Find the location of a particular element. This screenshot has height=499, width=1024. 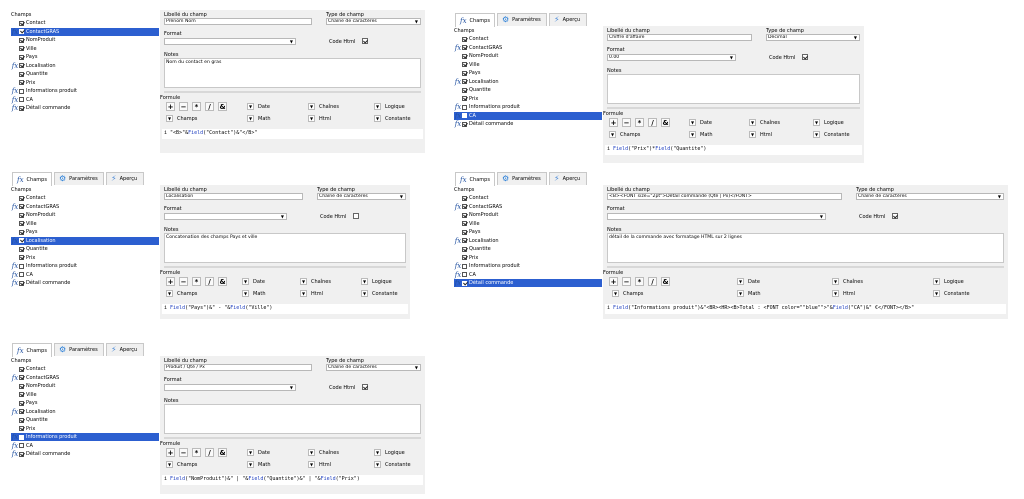

type-combo: Décimal ▼ is located at coordinates (813, 37).